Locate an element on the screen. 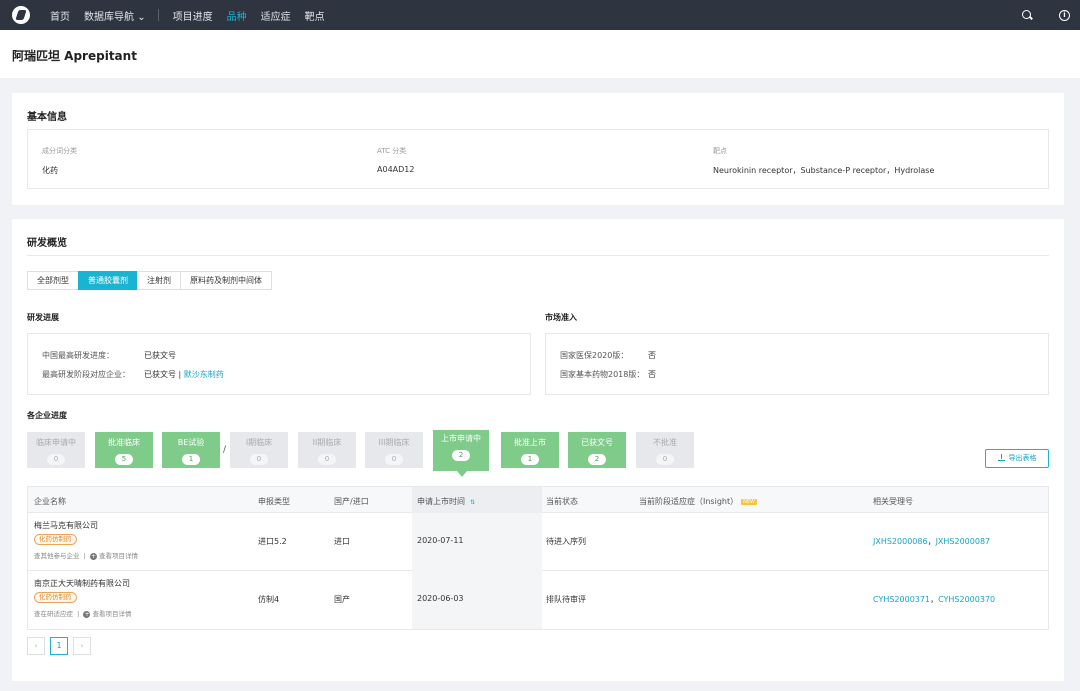 The width and height of the screenshot is (1080, 691). cell-status: 待进入序列 is located at coordinates (566, 541).